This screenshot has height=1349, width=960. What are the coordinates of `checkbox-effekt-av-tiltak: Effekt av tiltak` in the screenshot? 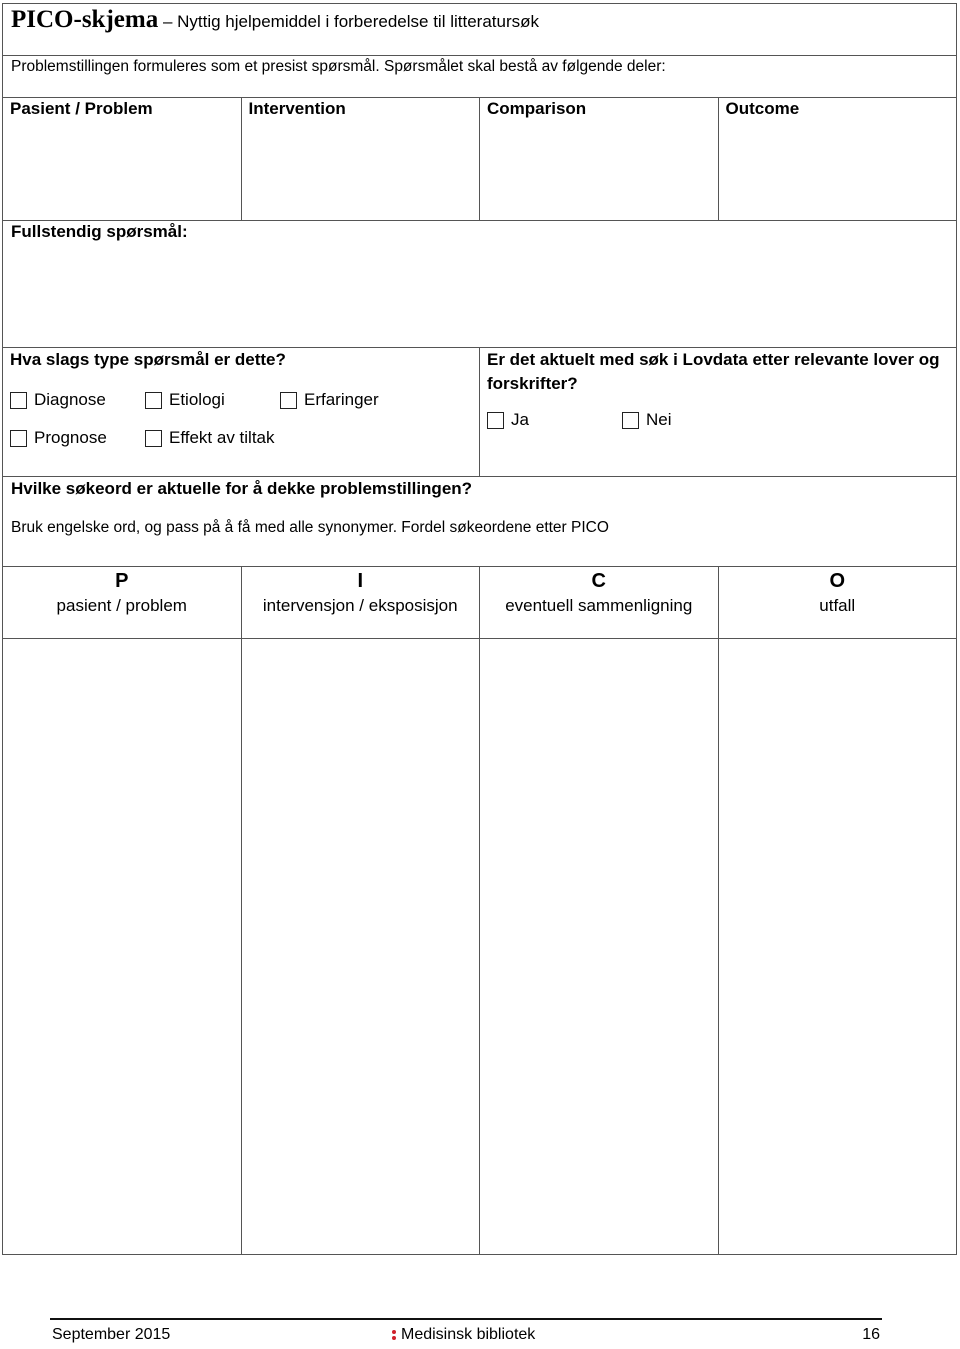 It's located at (210, 438).